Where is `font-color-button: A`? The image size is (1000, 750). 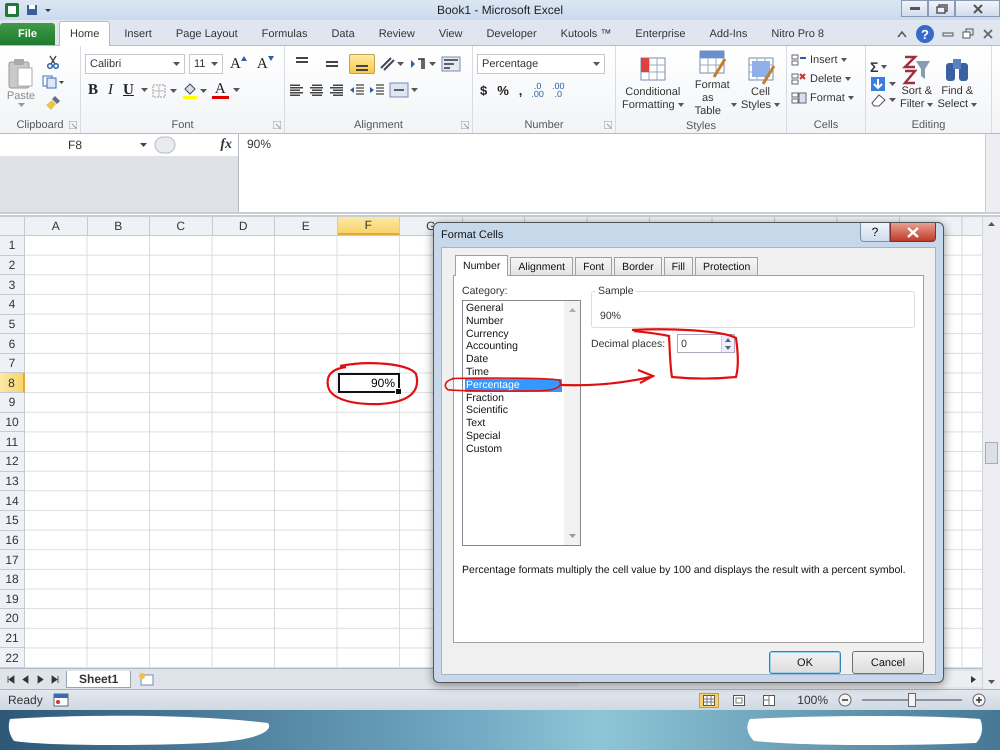
font-color-button: A is located at coordinates (220, 90).